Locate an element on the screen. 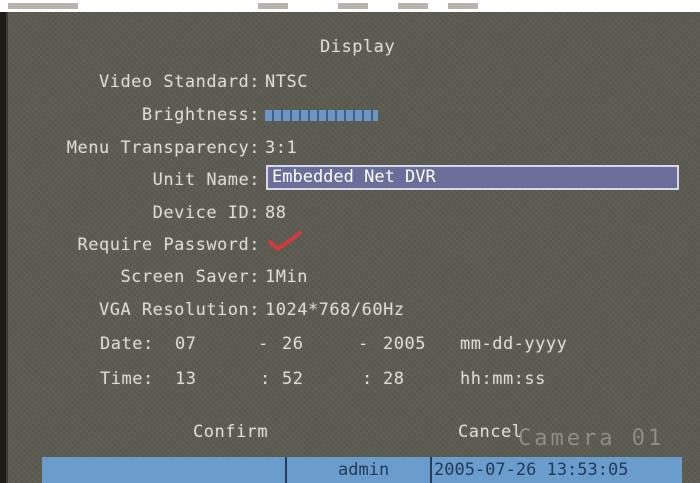 The width and height of the screenshot is (700, 483). screen-saver-label: Screen Saver: is located at coordinates (190, 277).